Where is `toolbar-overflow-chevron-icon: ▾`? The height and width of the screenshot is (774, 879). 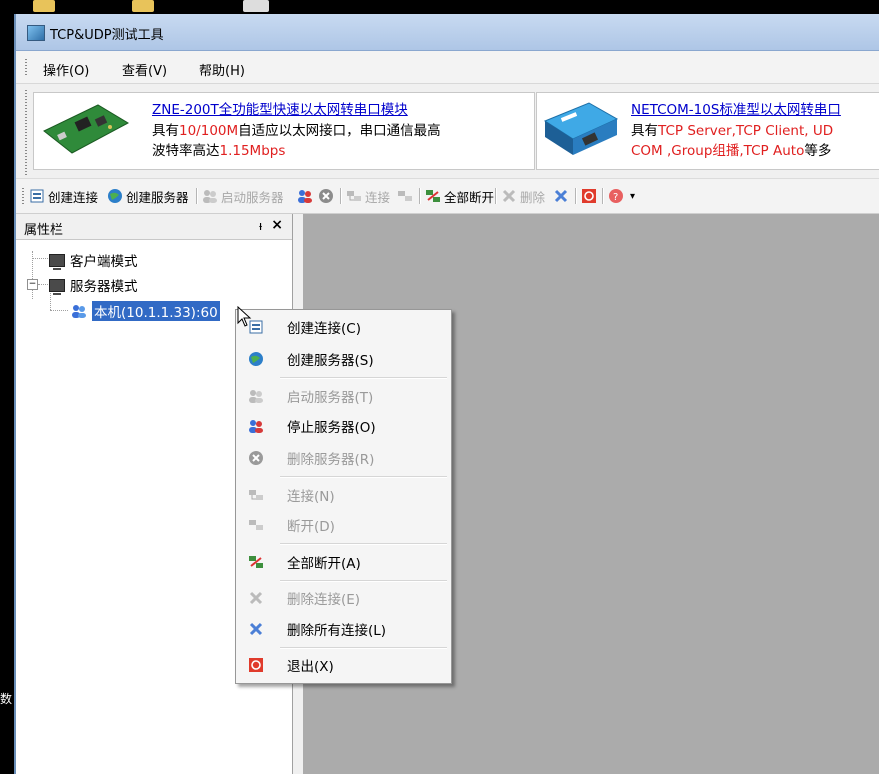
toolbar-overflow-chevron-icon: ▾ is located at coordinates (632, 196).